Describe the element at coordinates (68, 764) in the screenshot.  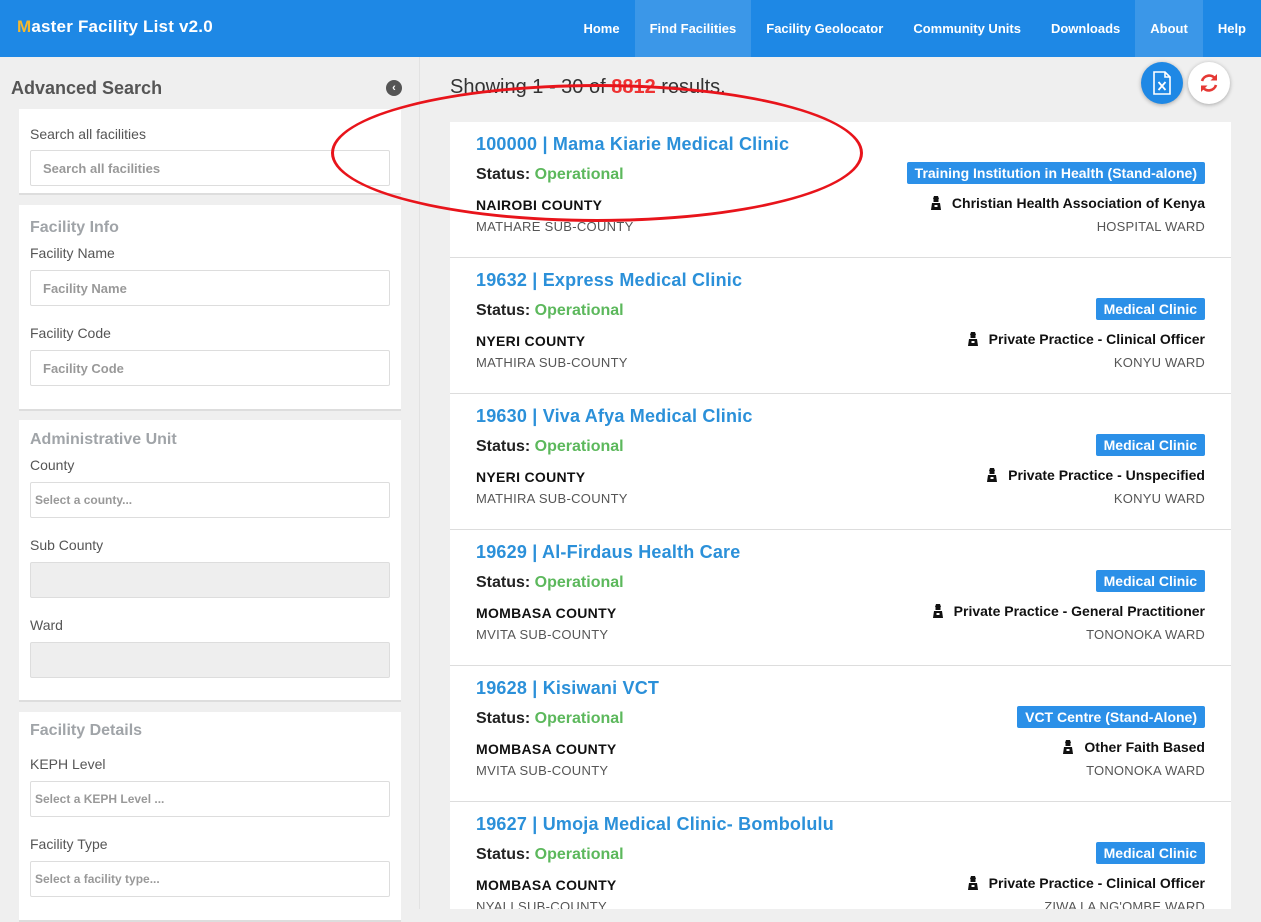
I see `keph-level-label: KEPH Level` at that location.